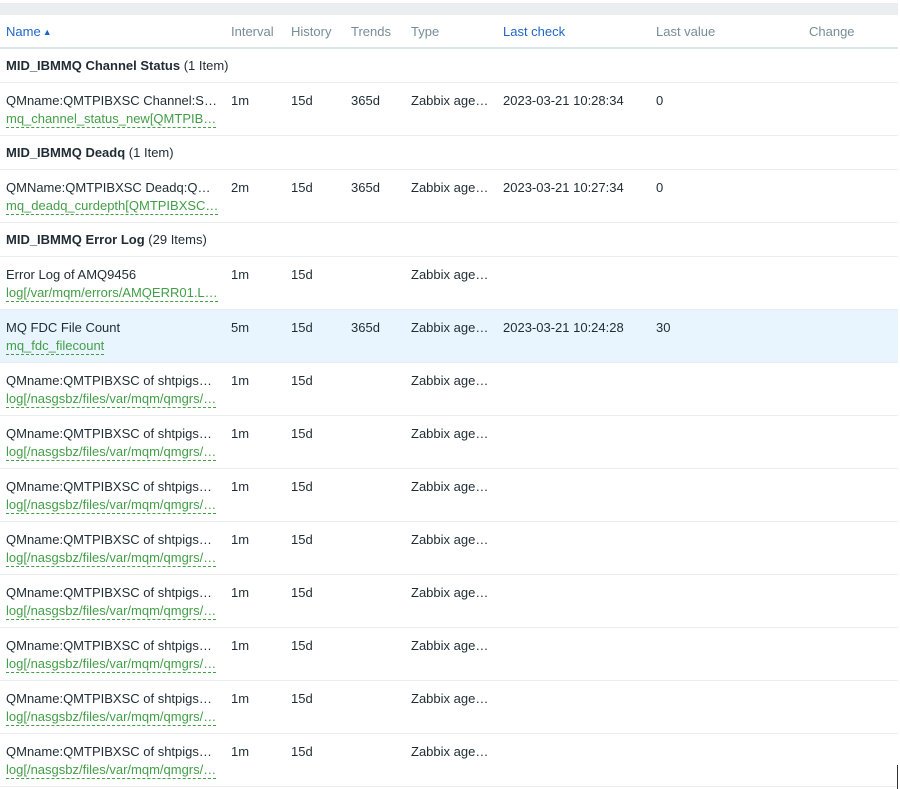 This screenshot has width=900, height=789. What do you see at coordinates (573, 336) in the screenshot?
I see `last-check-cell: 2023-03-21 10:24:28` at bounding box center [573, 336].